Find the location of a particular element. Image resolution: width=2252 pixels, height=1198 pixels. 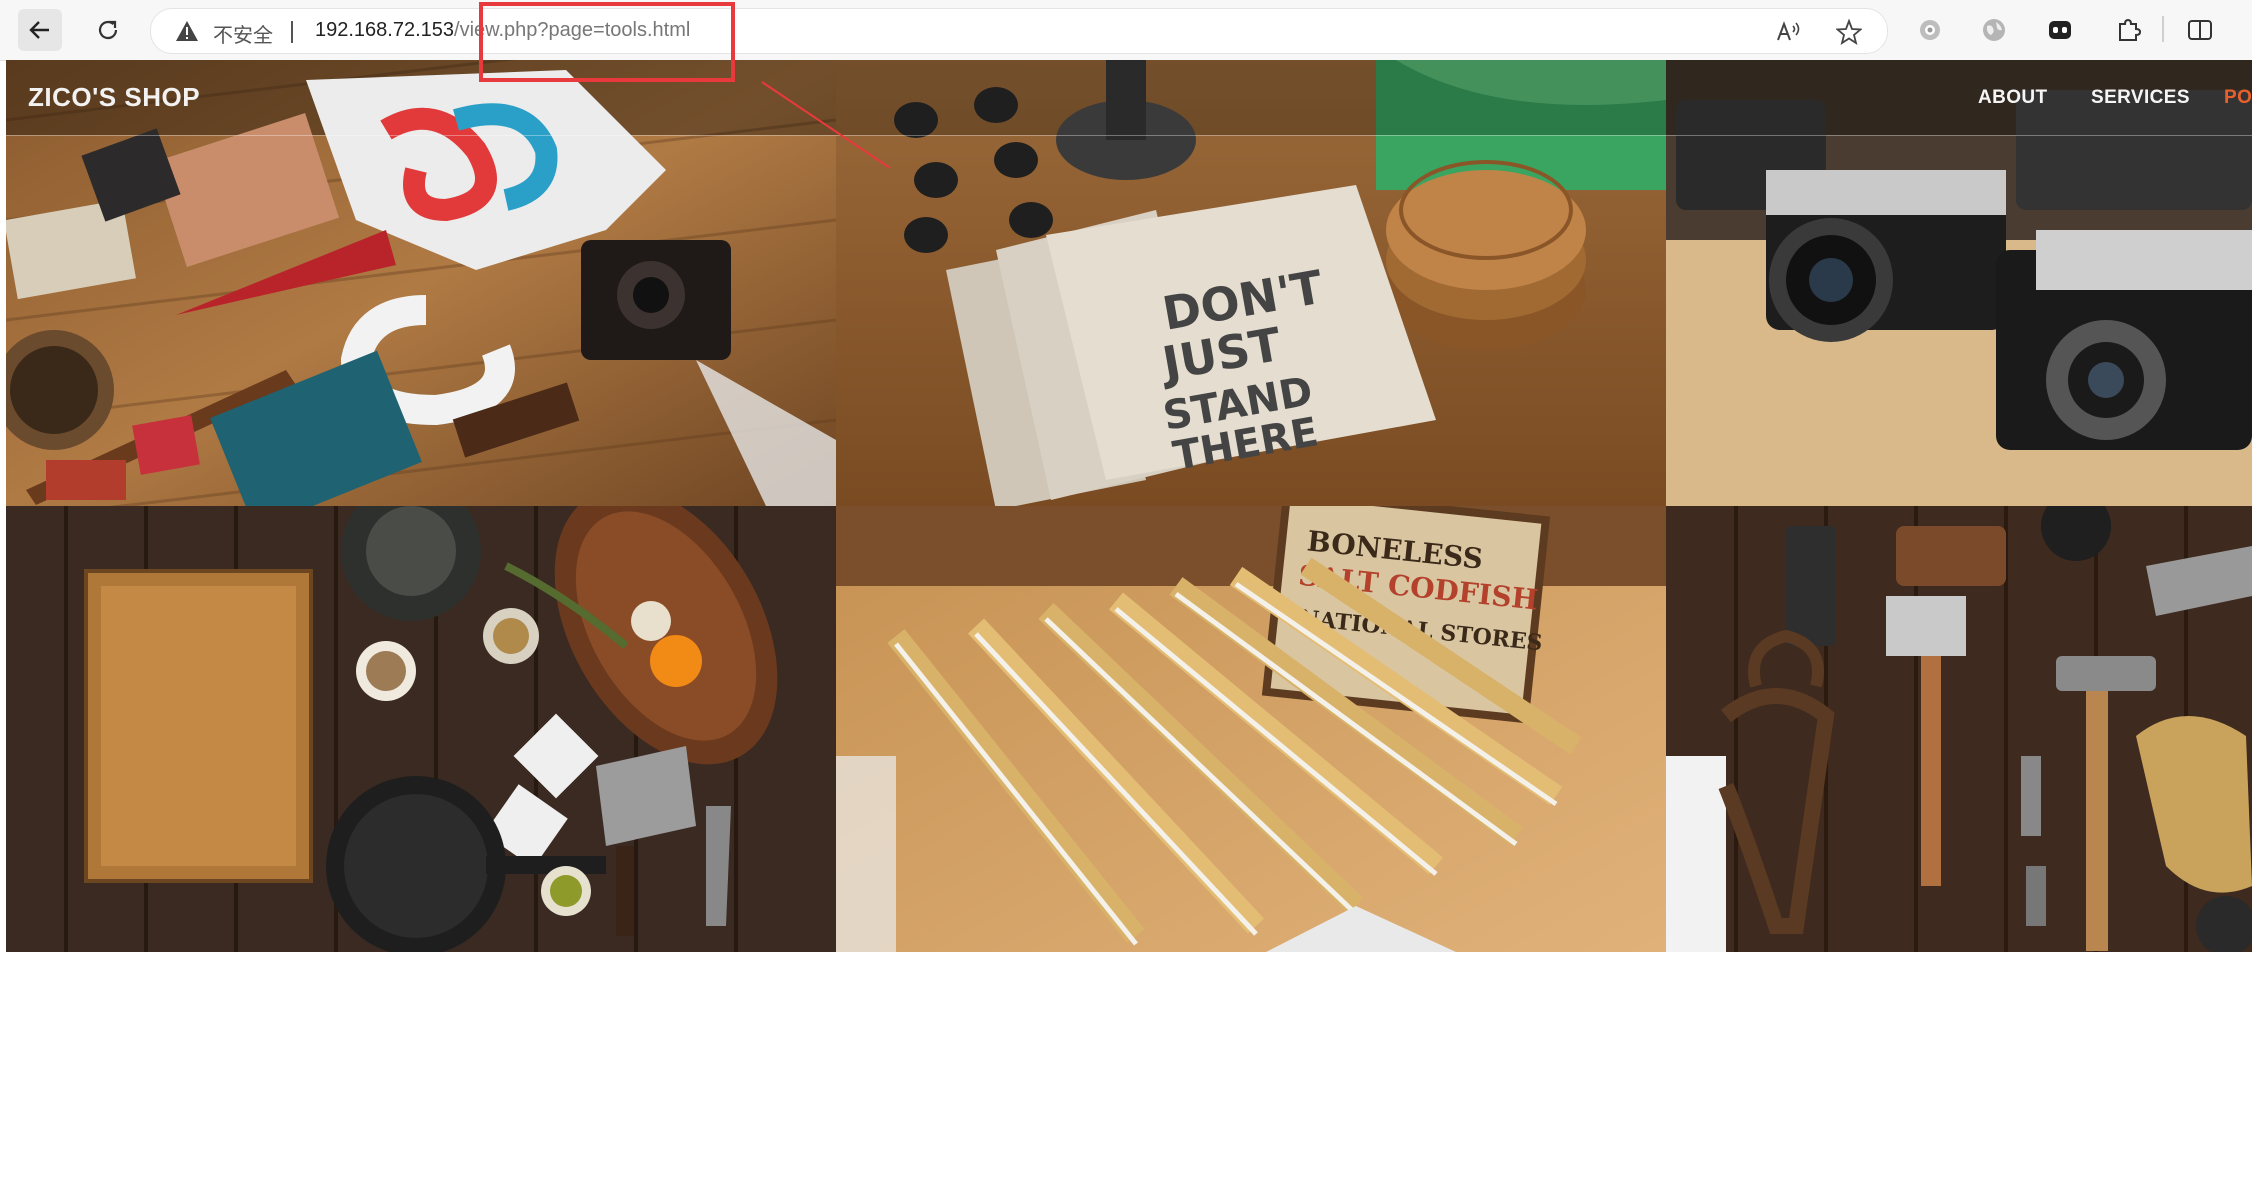

gallery-tile-tools is located at coordinates (1959, 729).